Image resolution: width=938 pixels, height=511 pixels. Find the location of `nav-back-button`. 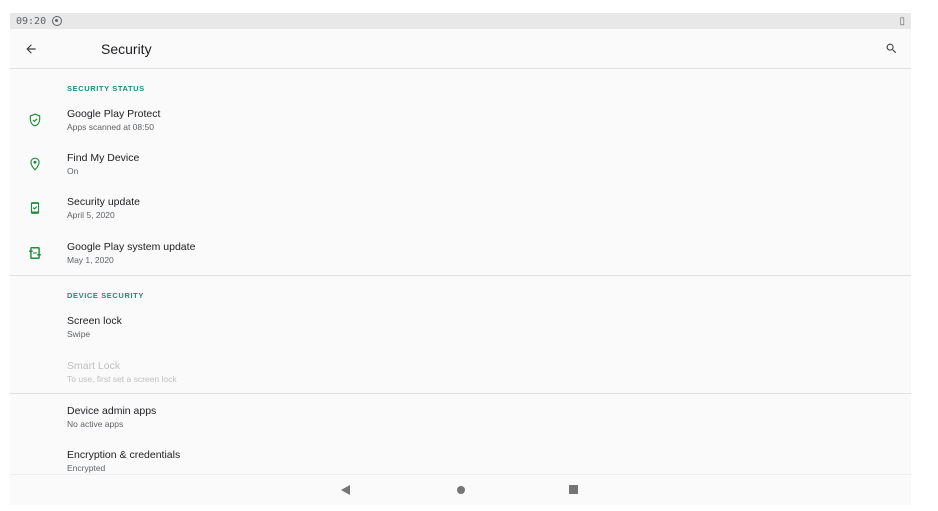

nav-back-button is located at coordinates (346, 490).